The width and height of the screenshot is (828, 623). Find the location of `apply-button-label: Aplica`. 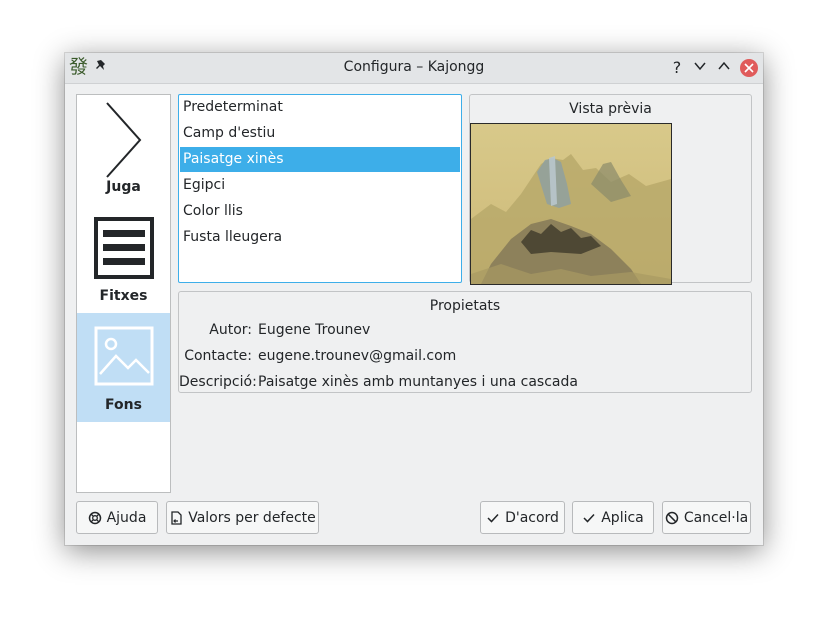

apply-button-label: Aplica is located at coordinates (622, 517).